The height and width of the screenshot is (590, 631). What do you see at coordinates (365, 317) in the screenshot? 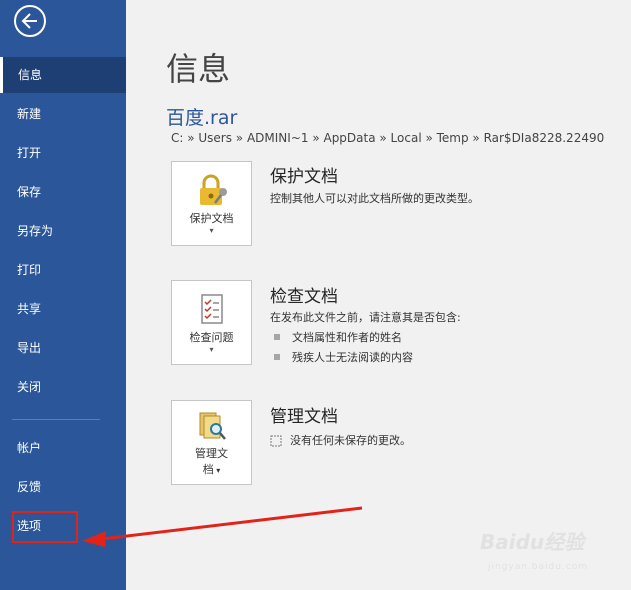
I see `inspect-section-desc: 在发布此文件之前，请注意其是否包含:` at bounding box center [365, 317].